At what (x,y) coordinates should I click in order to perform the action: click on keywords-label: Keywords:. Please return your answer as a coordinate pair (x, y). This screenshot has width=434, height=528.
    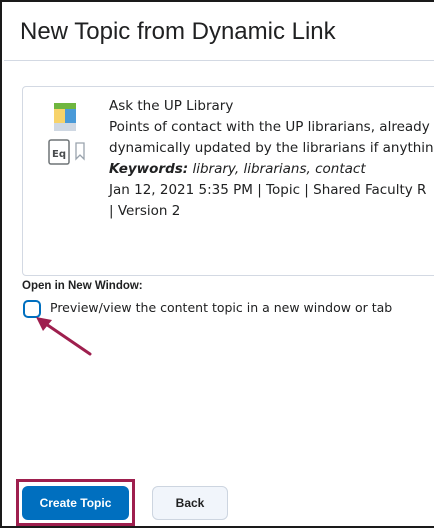
    Looking at the image, I should click on (149, 169).